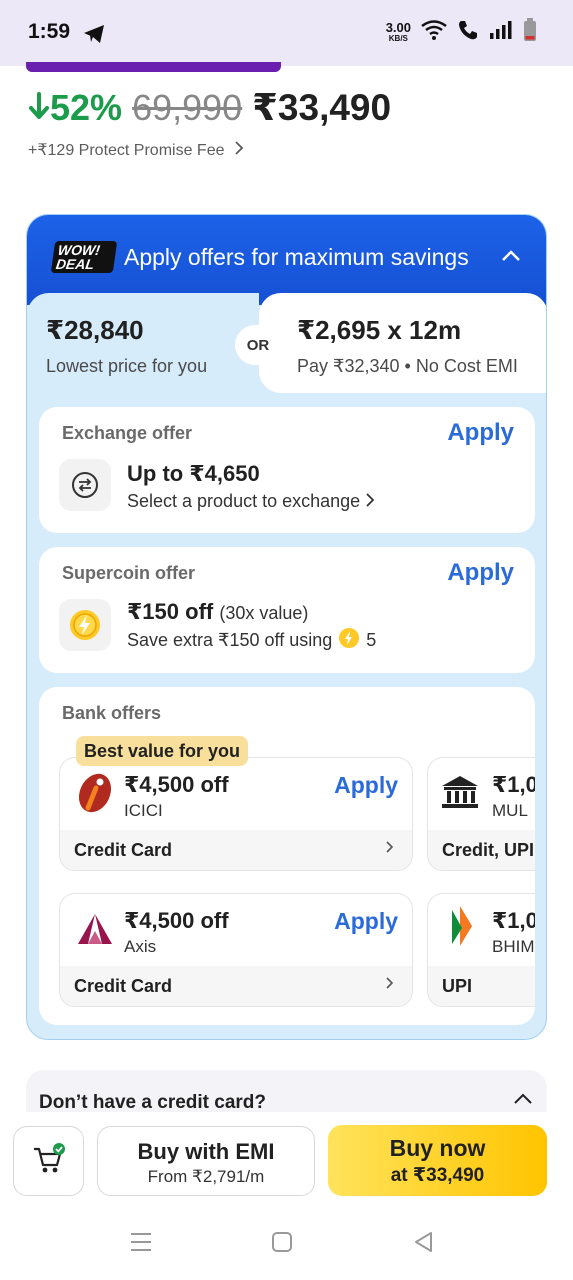 This screenshot has height=1280, width=573. Describe the element at coordinates (460, 792) in the screenshot. I see `bank-building-icon` at that location.